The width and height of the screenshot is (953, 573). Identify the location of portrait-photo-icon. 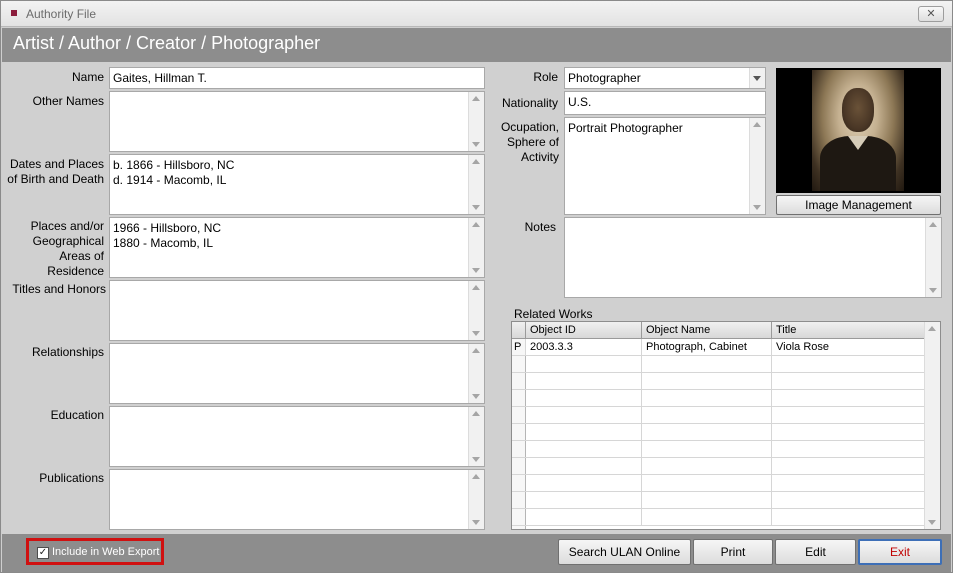
(858, 130).